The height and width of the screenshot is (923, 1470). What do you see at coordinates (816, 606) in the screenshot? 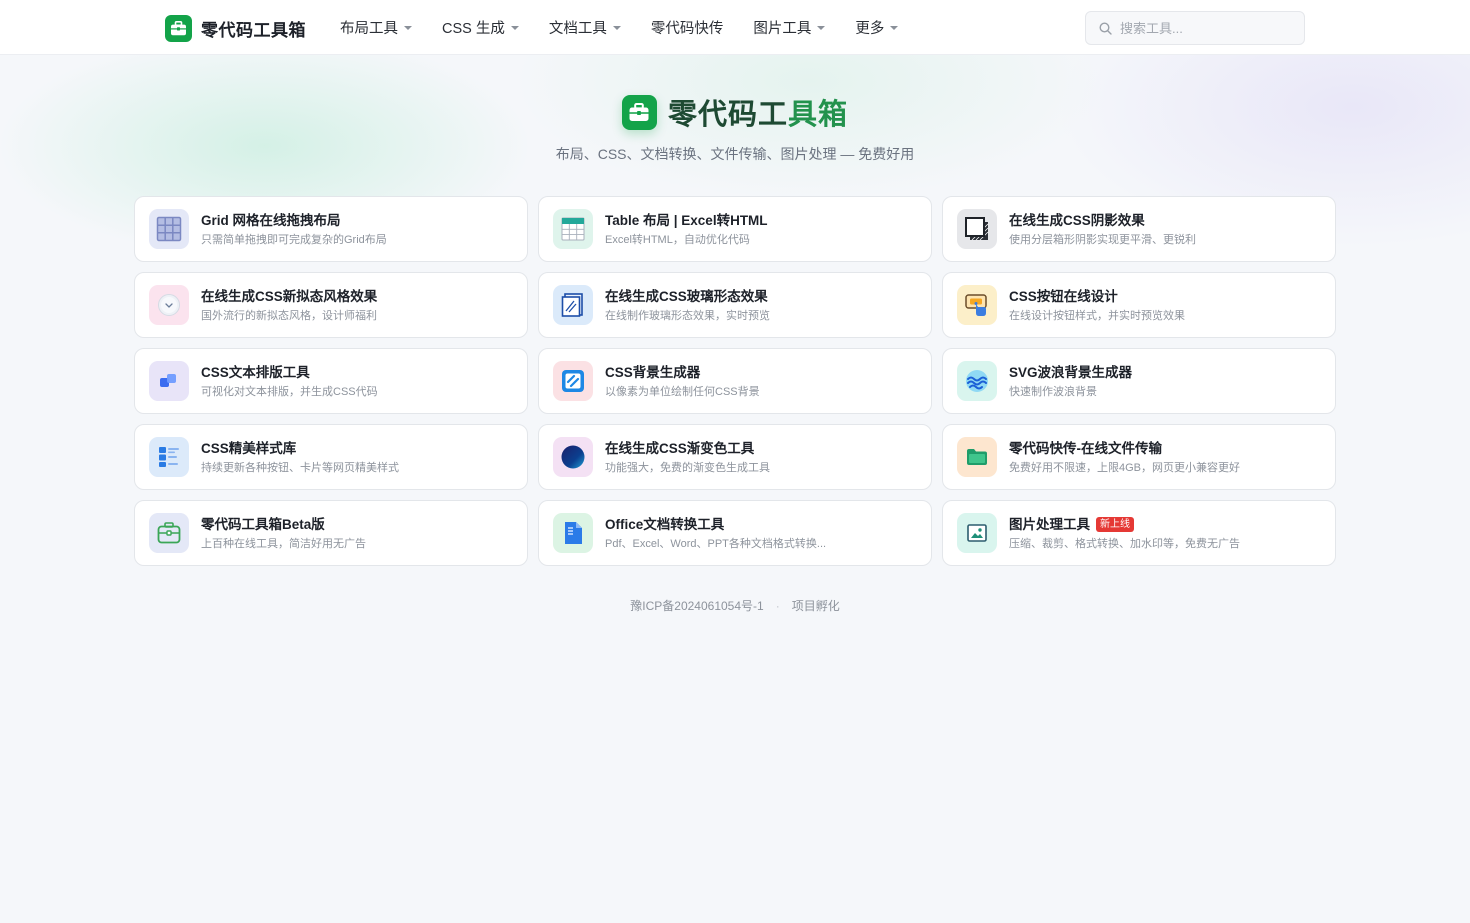
I see `incubation-link: 项目孵化` at bounding box center [816, 606].